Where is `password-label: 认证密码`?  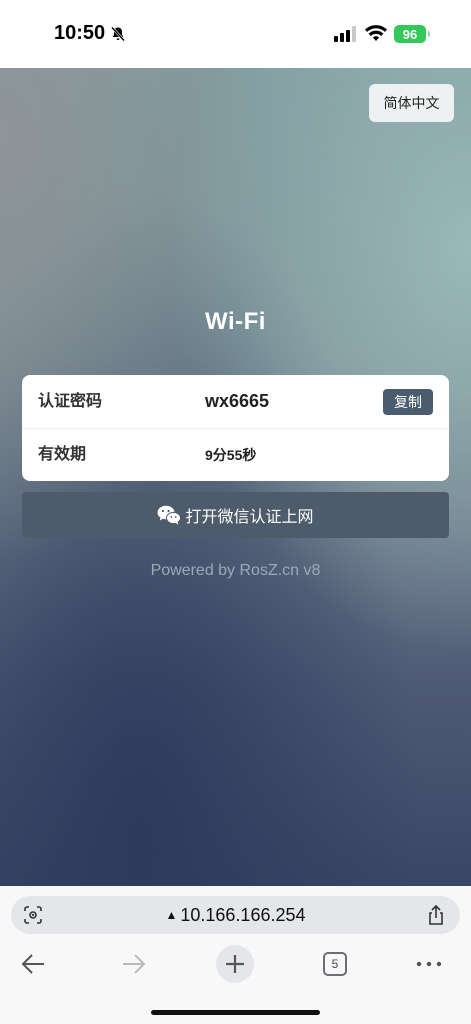 password-label: 认证密码 is located at coordinates (70, 401).